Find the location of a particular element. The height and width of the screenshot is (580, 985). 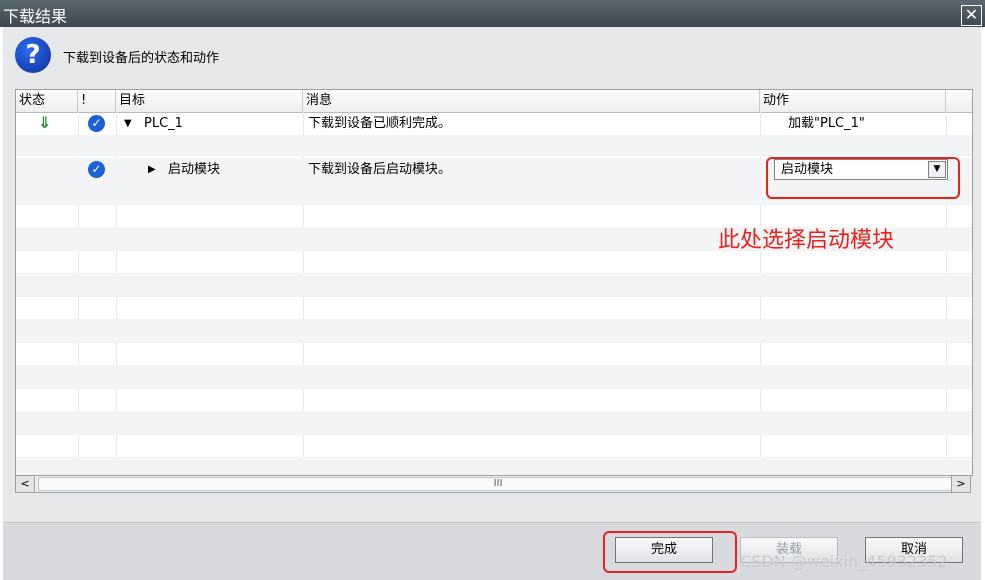

message-cell: 下载到设备后启动模块。 is located at coordinates (380, 169).